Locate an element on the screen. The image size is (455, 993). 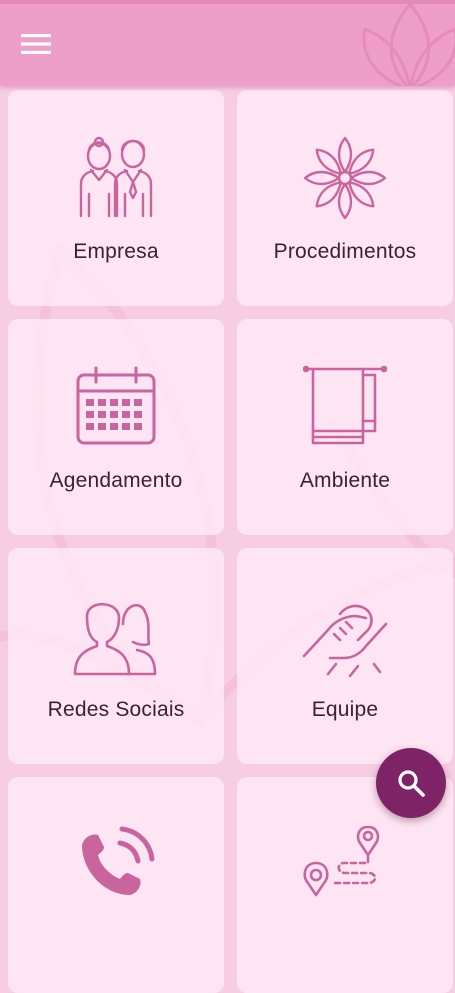
tile-agendamento: Agendamento is located at coordinates (116, 427).